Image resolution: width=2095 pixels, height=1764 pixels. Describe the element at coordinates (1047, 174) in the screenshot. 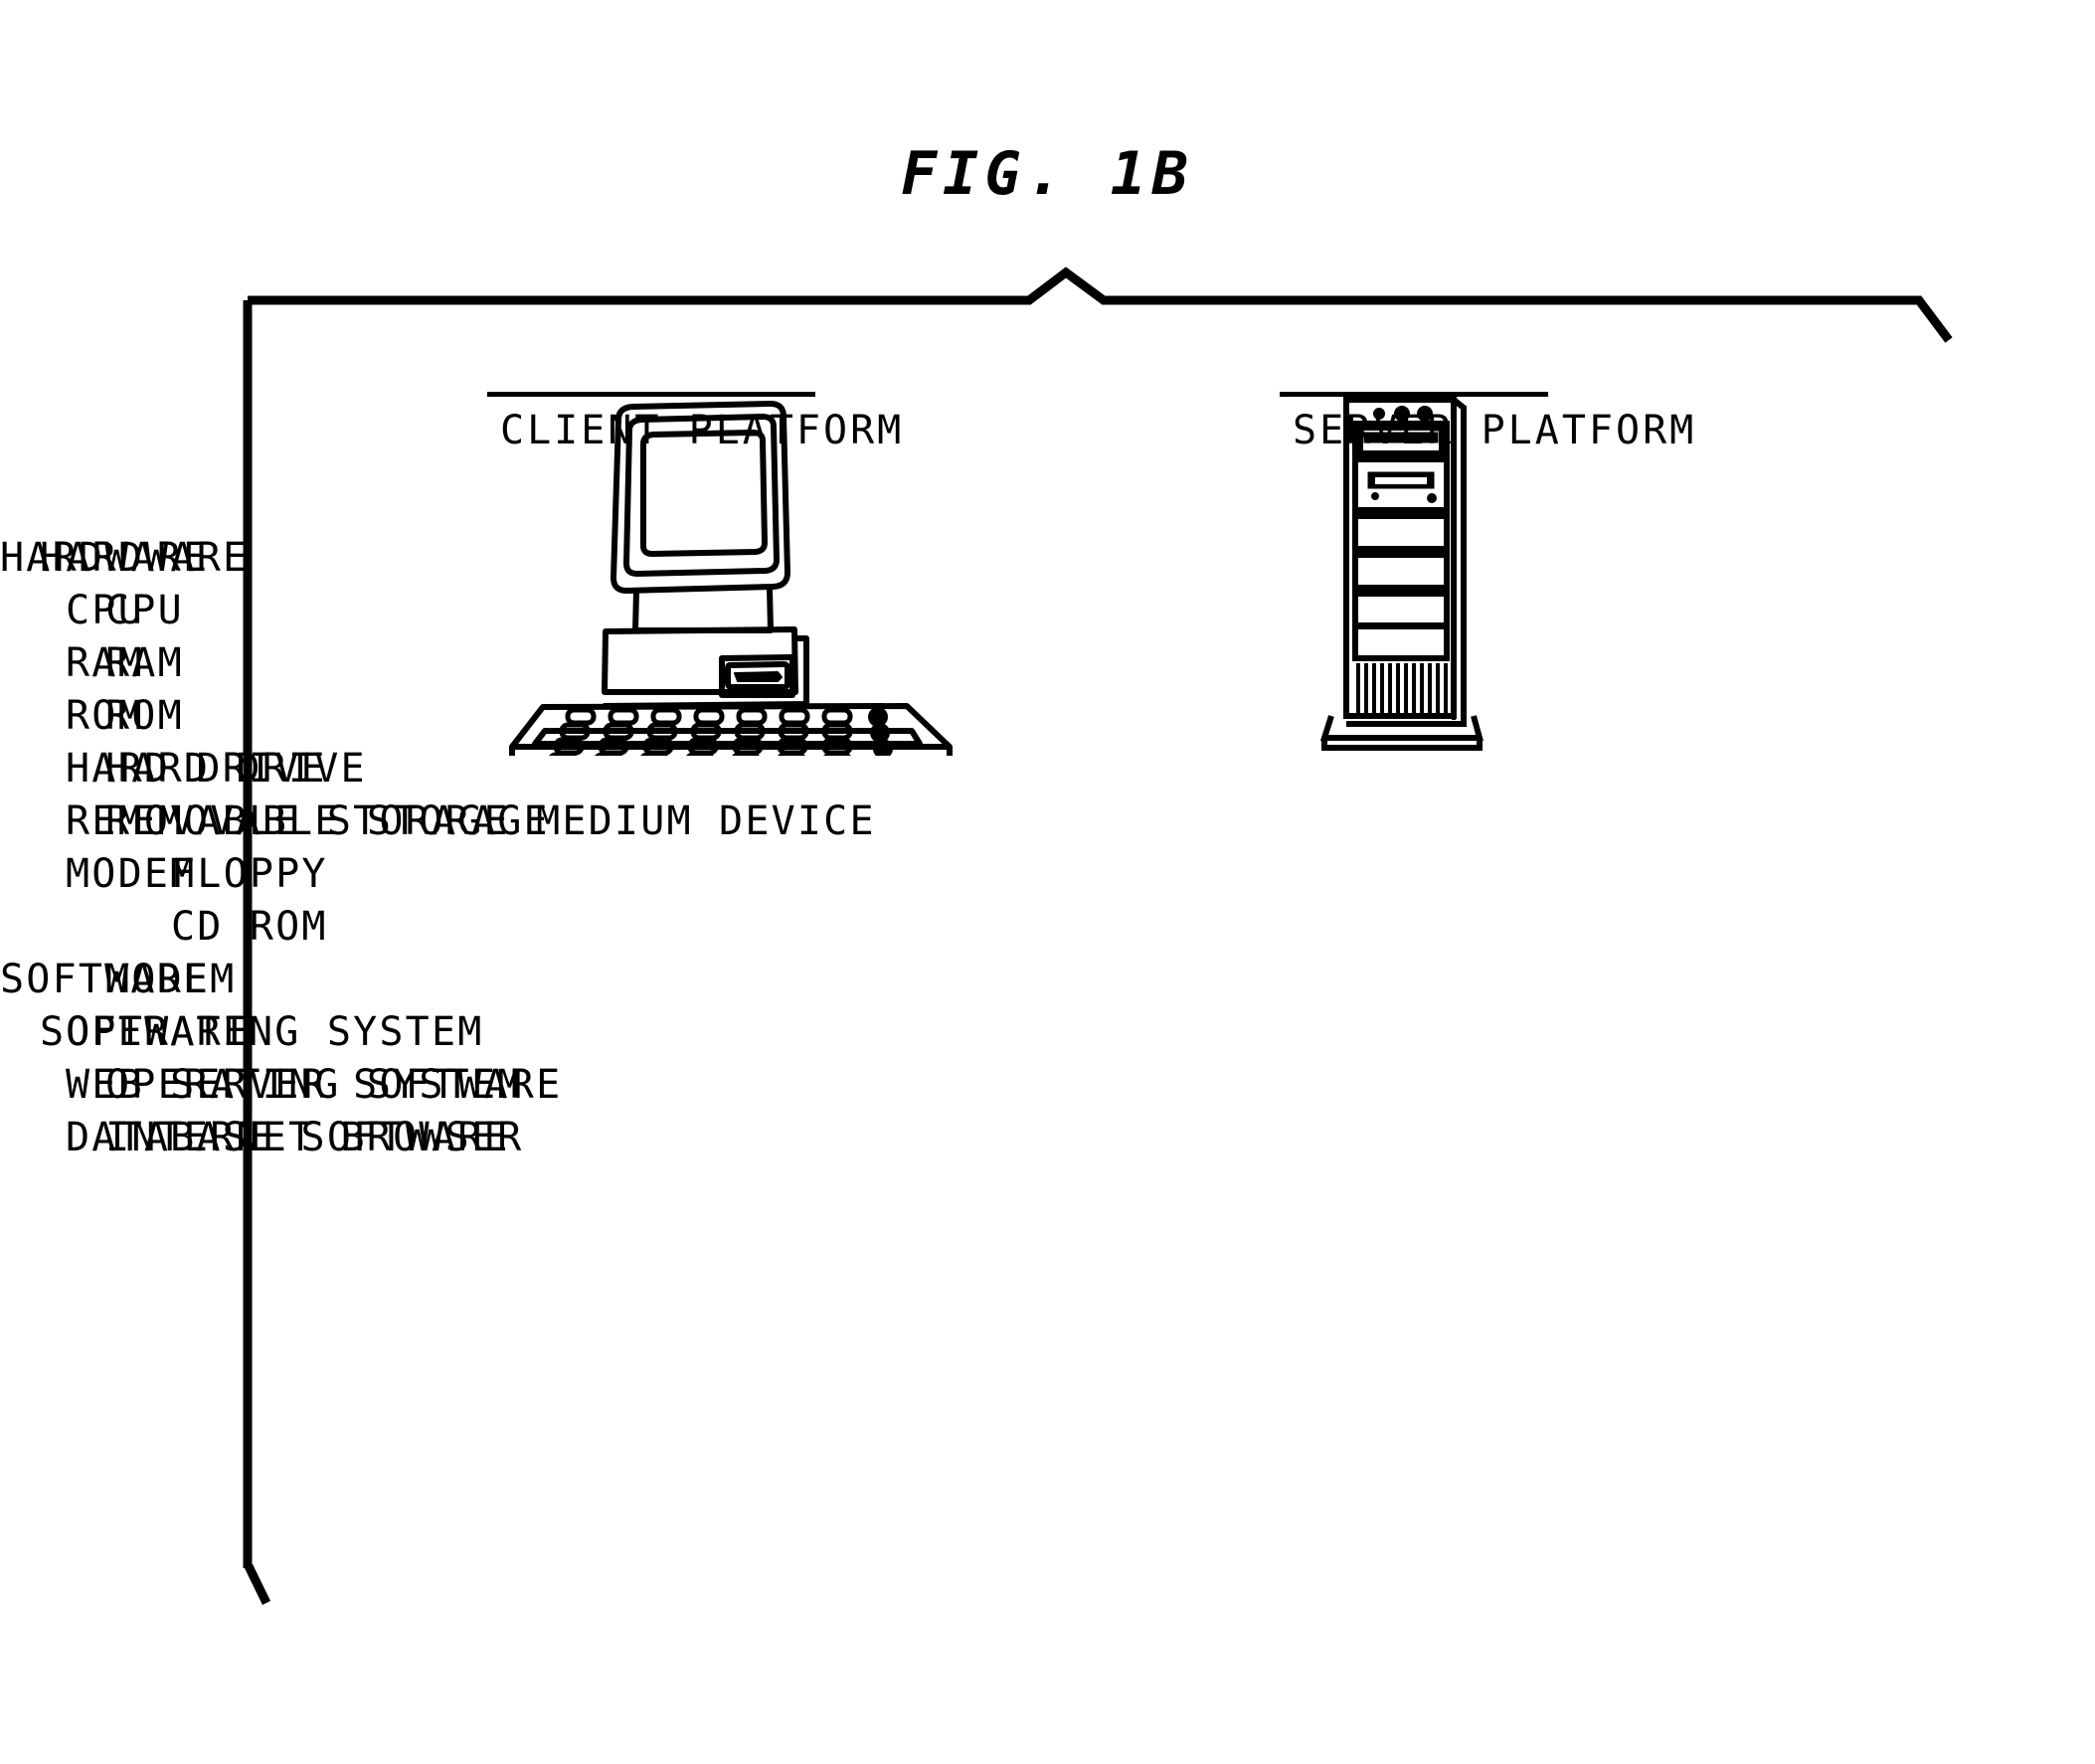

I see `figure-title: FIG. 1B` at that location.